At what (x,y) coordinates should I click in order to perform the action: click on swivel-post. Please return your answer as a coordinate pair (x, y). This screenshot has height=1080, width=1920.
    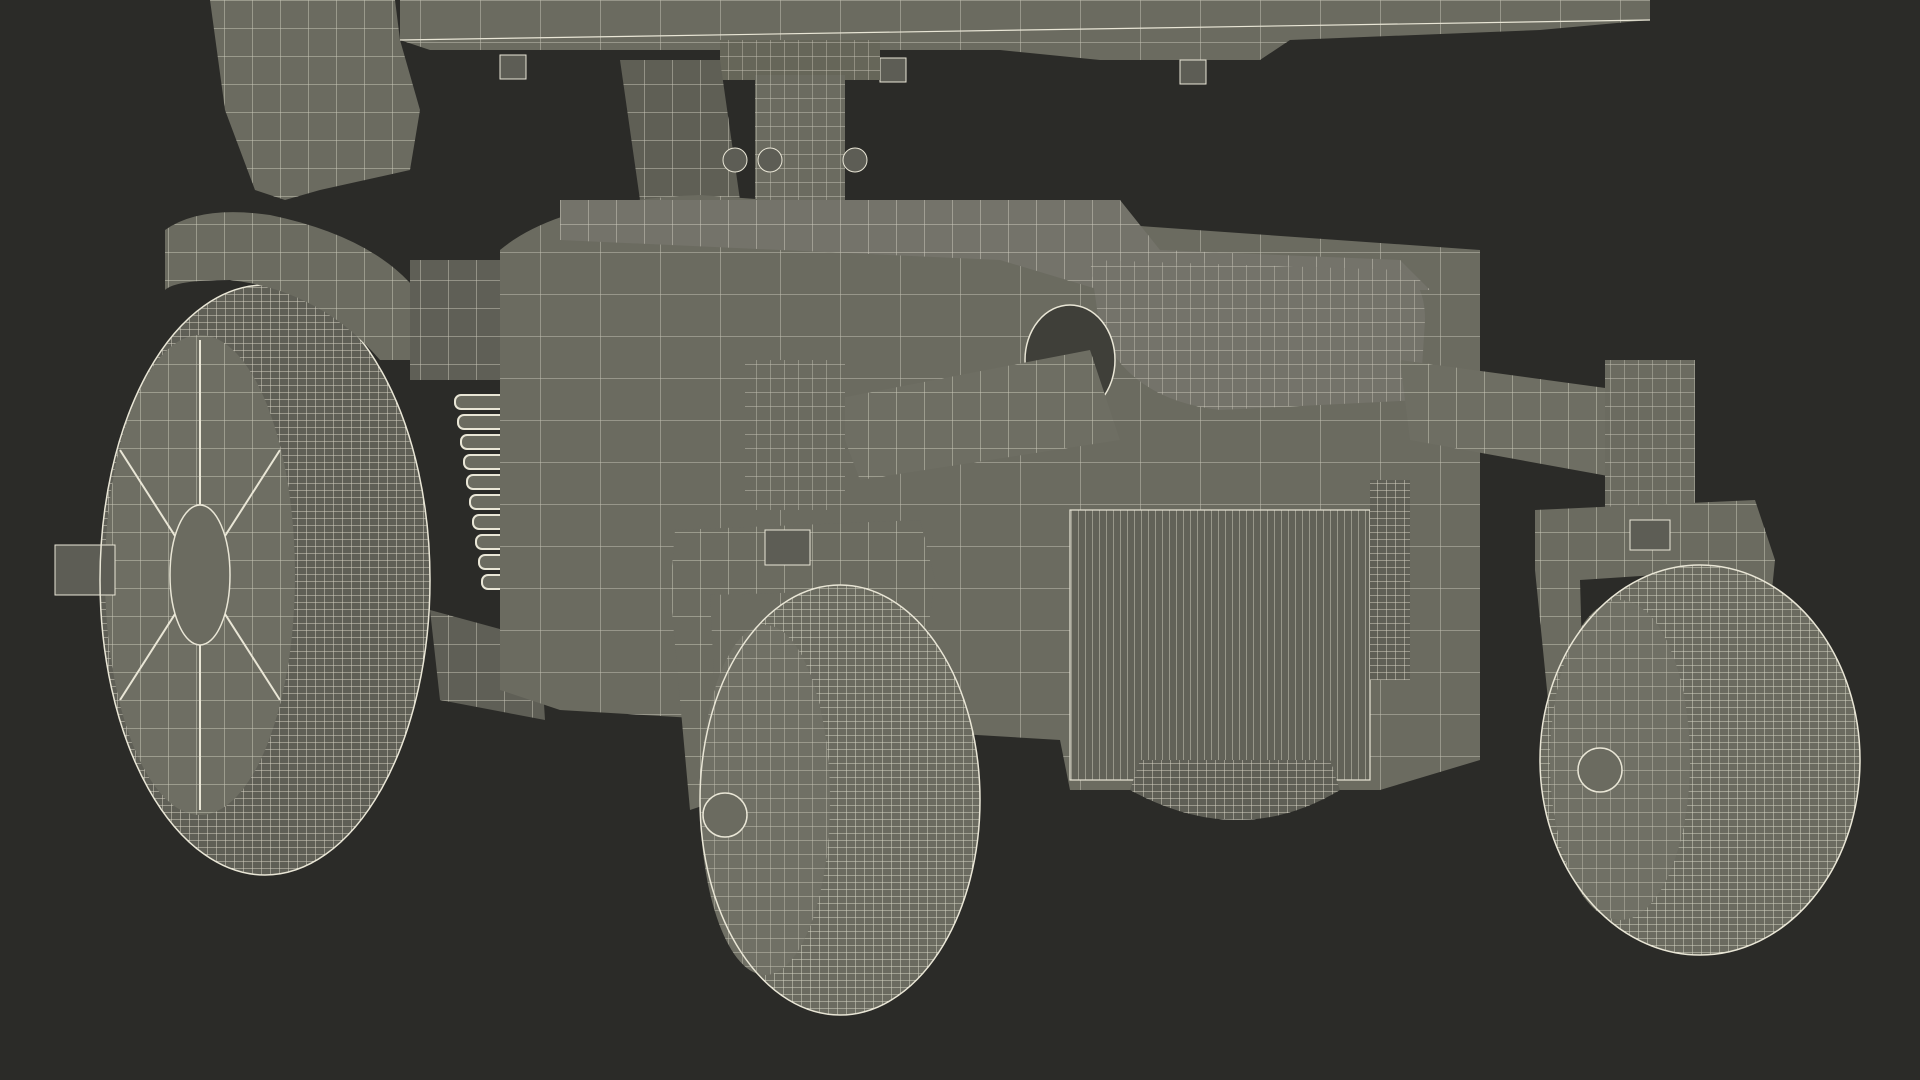
    Looking at the image, I should click on (750, 122).